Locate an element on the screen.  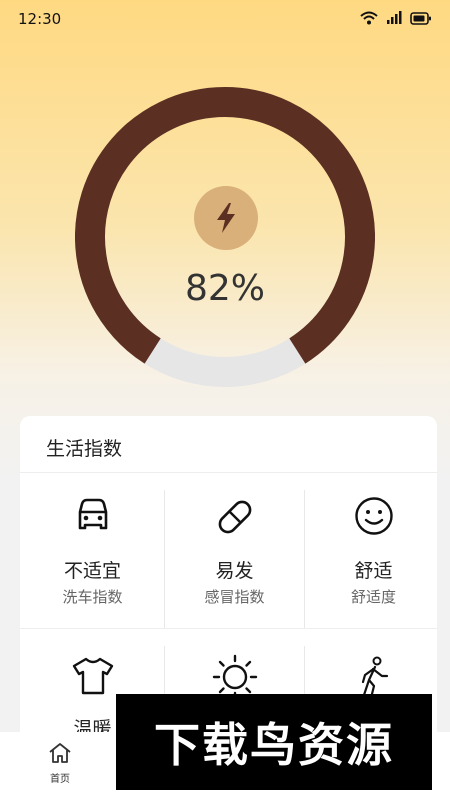
index-value: 不适宜 is located at coordinates (92, 571).